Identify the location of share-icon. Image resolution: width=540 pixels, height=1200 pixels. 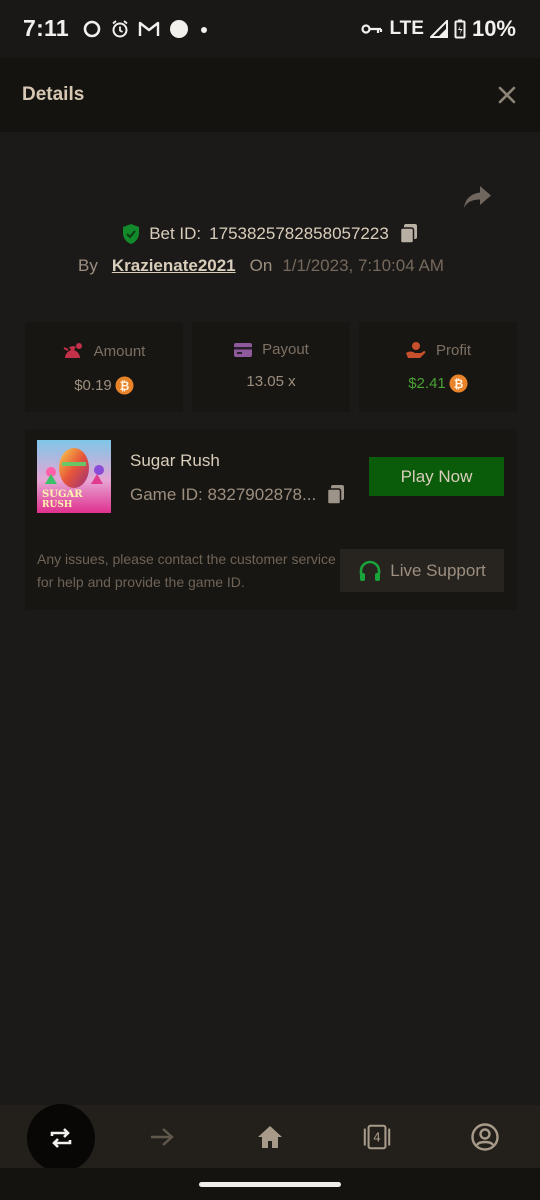
(477, 197).